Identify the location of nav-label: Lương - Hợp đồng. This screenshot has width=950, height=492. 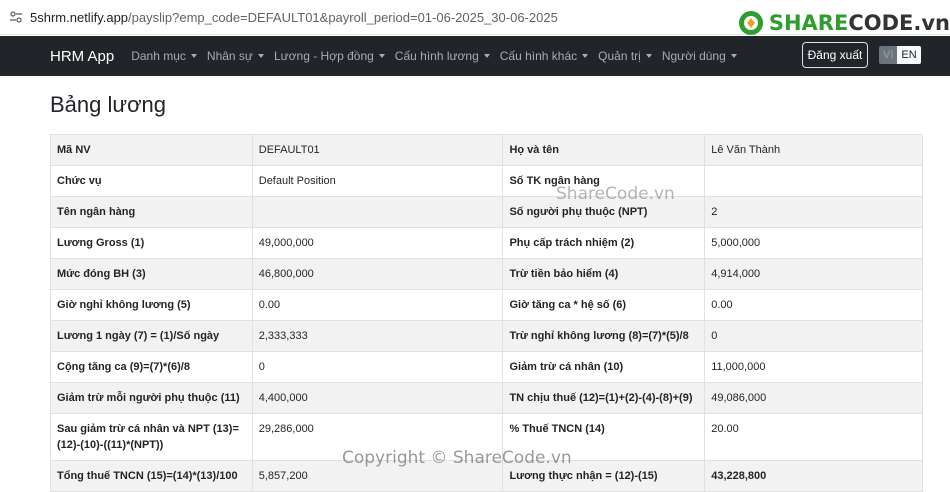
(323, 56).